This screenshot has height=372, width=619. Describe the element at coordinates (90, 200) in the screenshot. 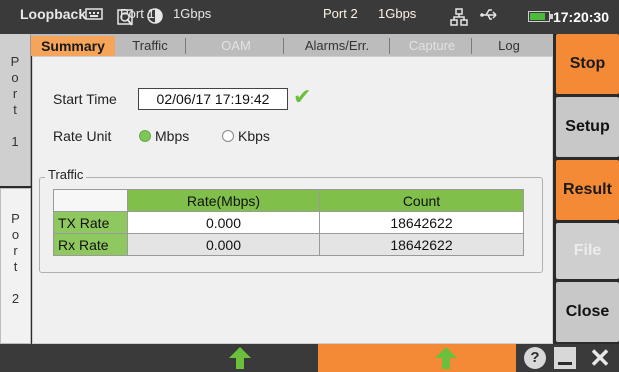

I see `table-header-corner` at that location.